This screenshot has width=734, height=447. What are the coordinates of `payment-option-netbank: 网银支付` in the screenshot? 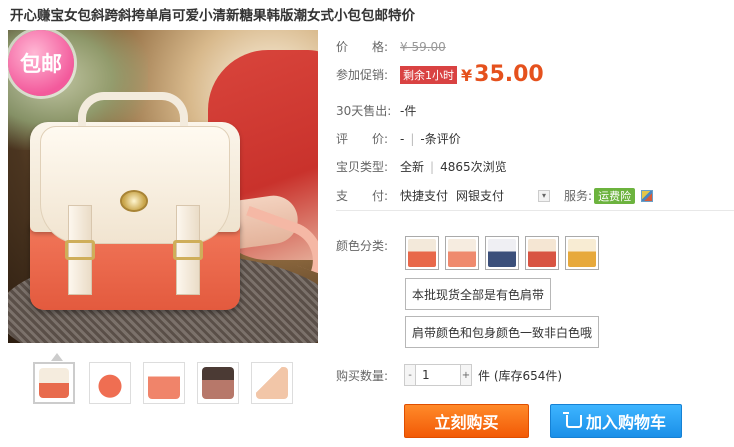 It's located at (480, 196).